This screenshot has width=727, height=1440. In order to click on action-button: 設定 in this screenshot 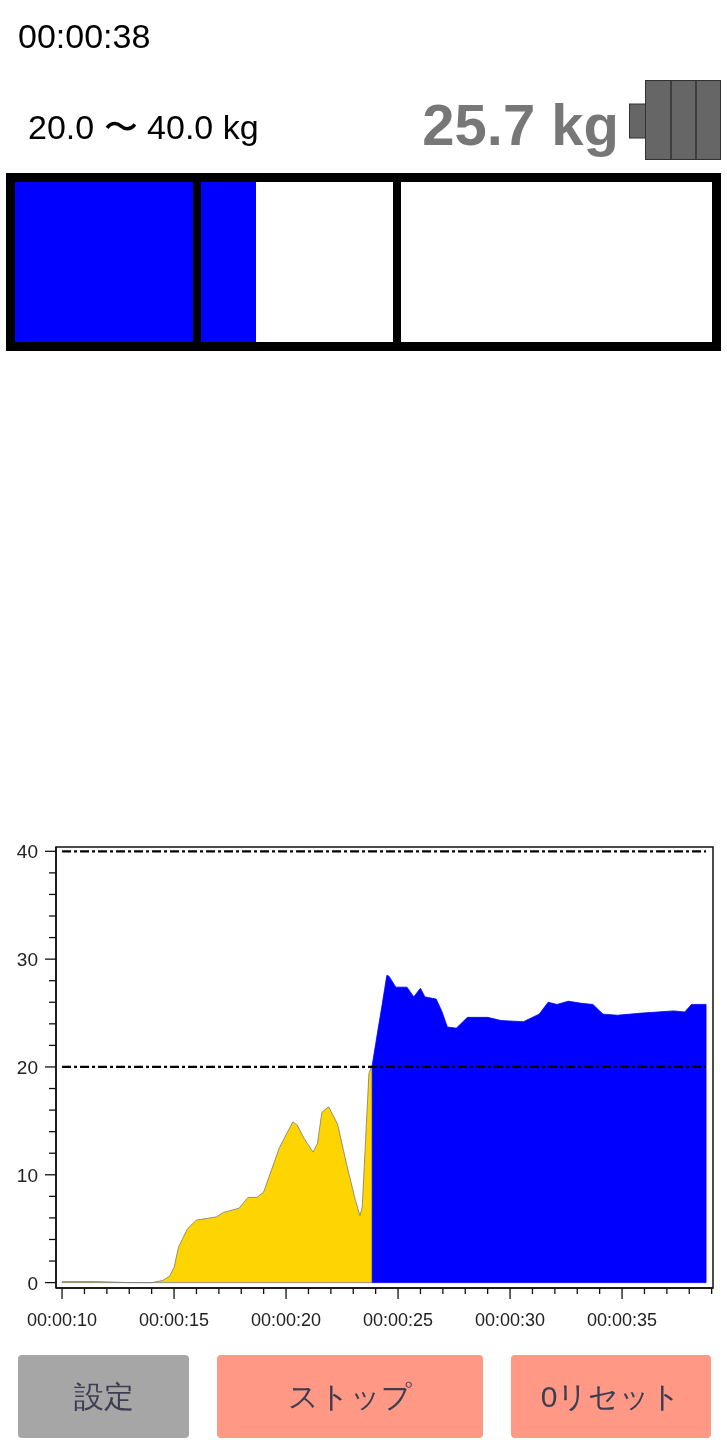, I will do `click(103, 1396)`.